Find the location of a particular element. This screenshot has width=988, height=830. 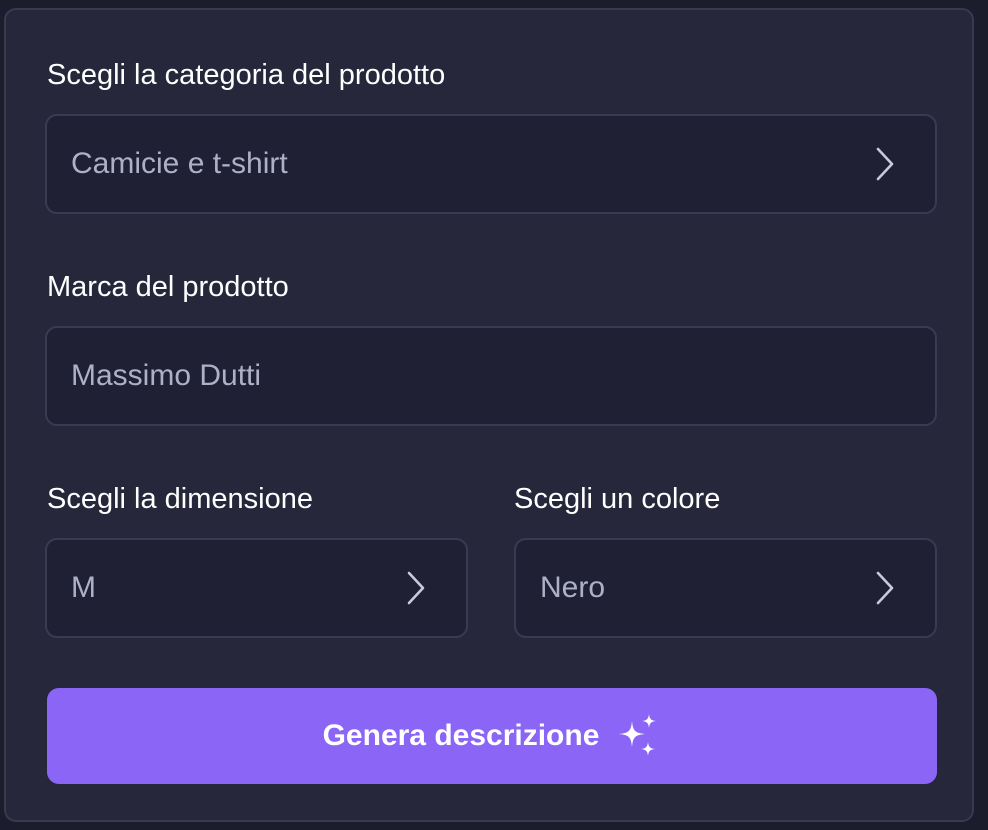

brand-label: Marca del prodotto is located at coordinates (168, 287).